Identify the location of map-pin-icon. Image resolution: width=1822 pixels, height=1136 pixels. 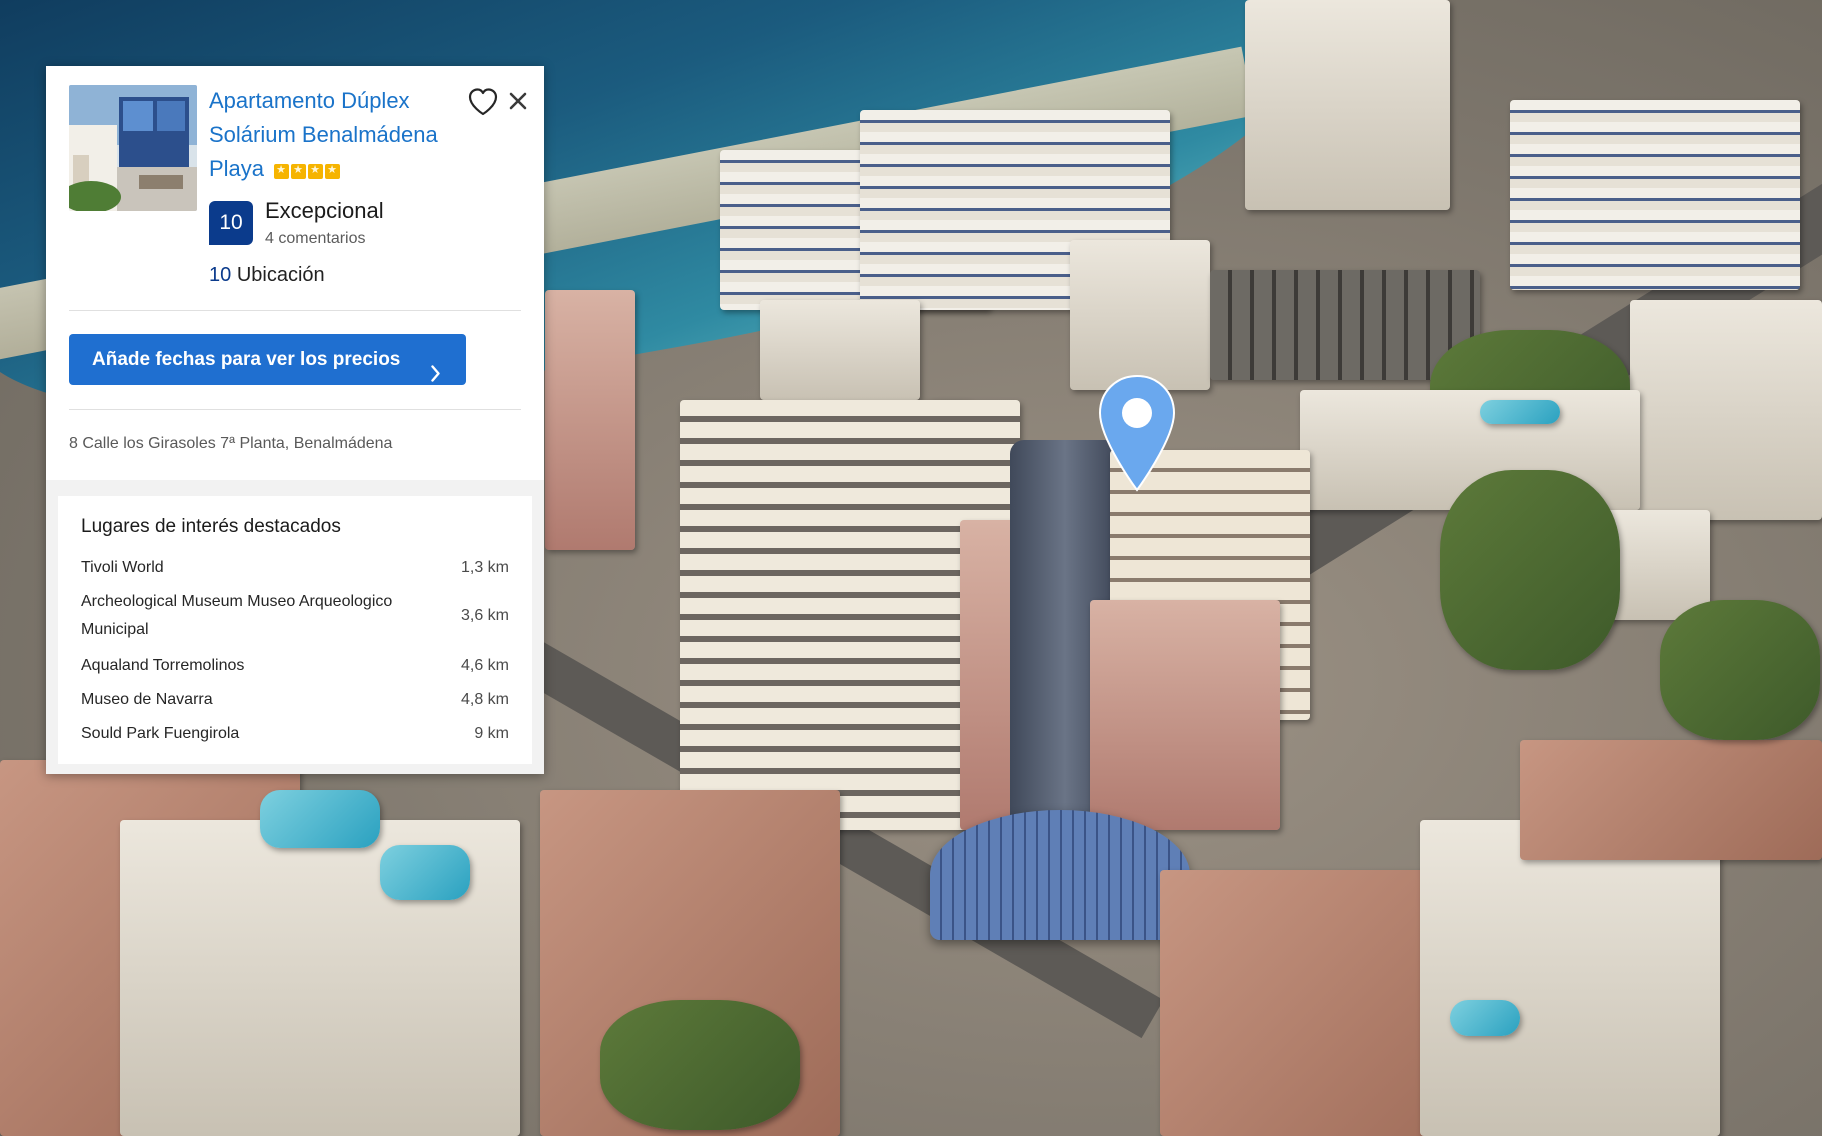
(1137, 433).